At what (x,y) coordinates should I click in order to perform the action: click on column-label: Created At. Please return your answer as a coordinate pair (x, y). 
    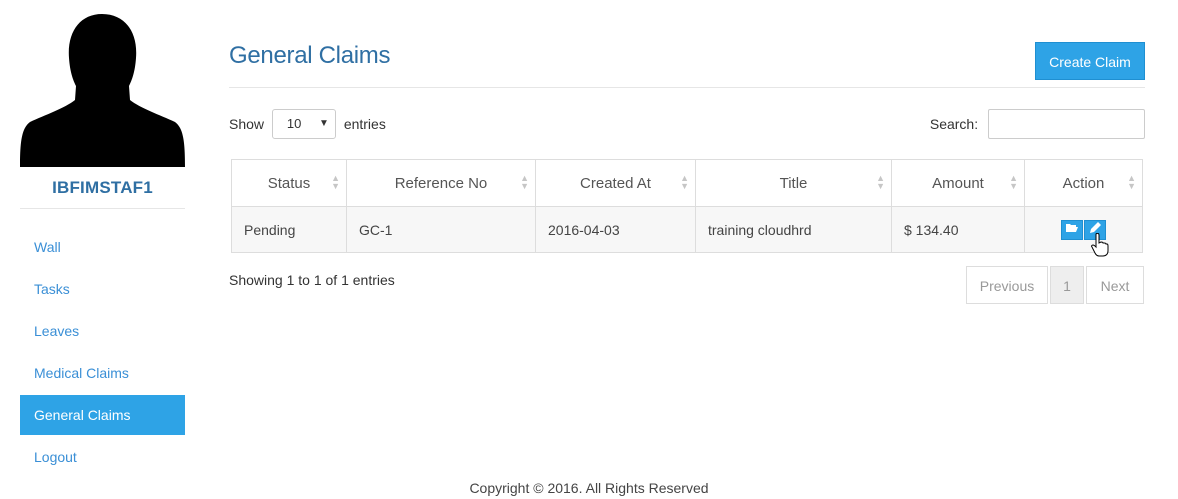
    Looking at the image, I should click on (615, 183).